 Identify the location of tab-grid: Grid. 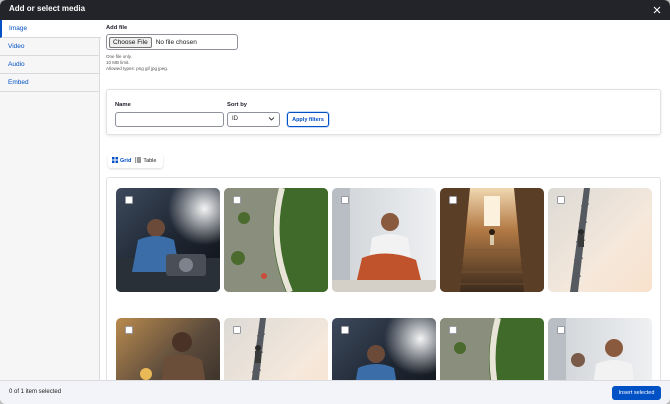
(121, 161).